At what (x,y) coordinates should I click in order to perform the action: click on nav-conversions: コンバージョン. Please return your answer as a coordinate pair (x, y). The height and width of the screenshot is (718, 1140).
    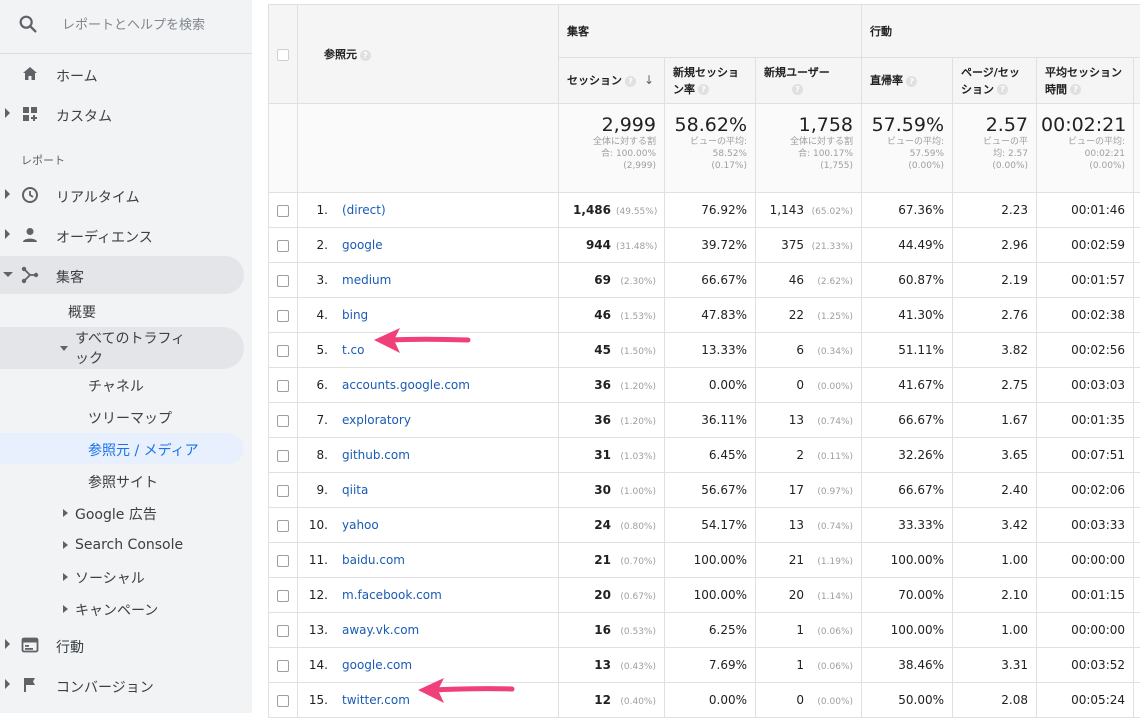
    Looking at the image, I should click on (126, 685).